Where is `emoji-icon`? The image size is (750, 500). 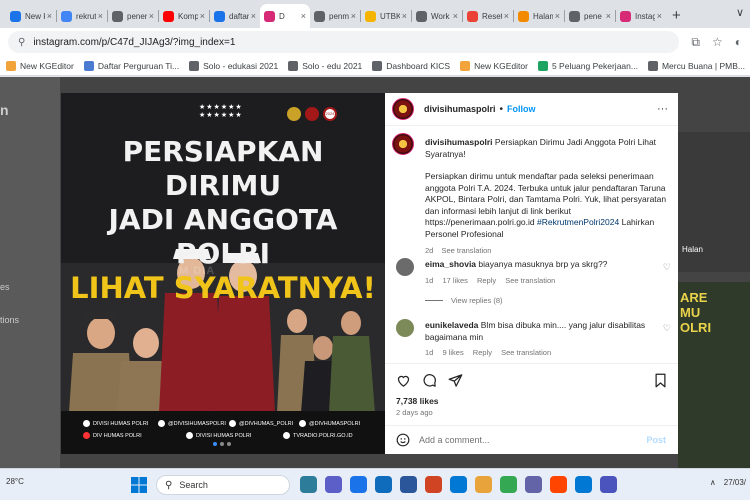
emoji-icon is located at coordinates (403, 440).